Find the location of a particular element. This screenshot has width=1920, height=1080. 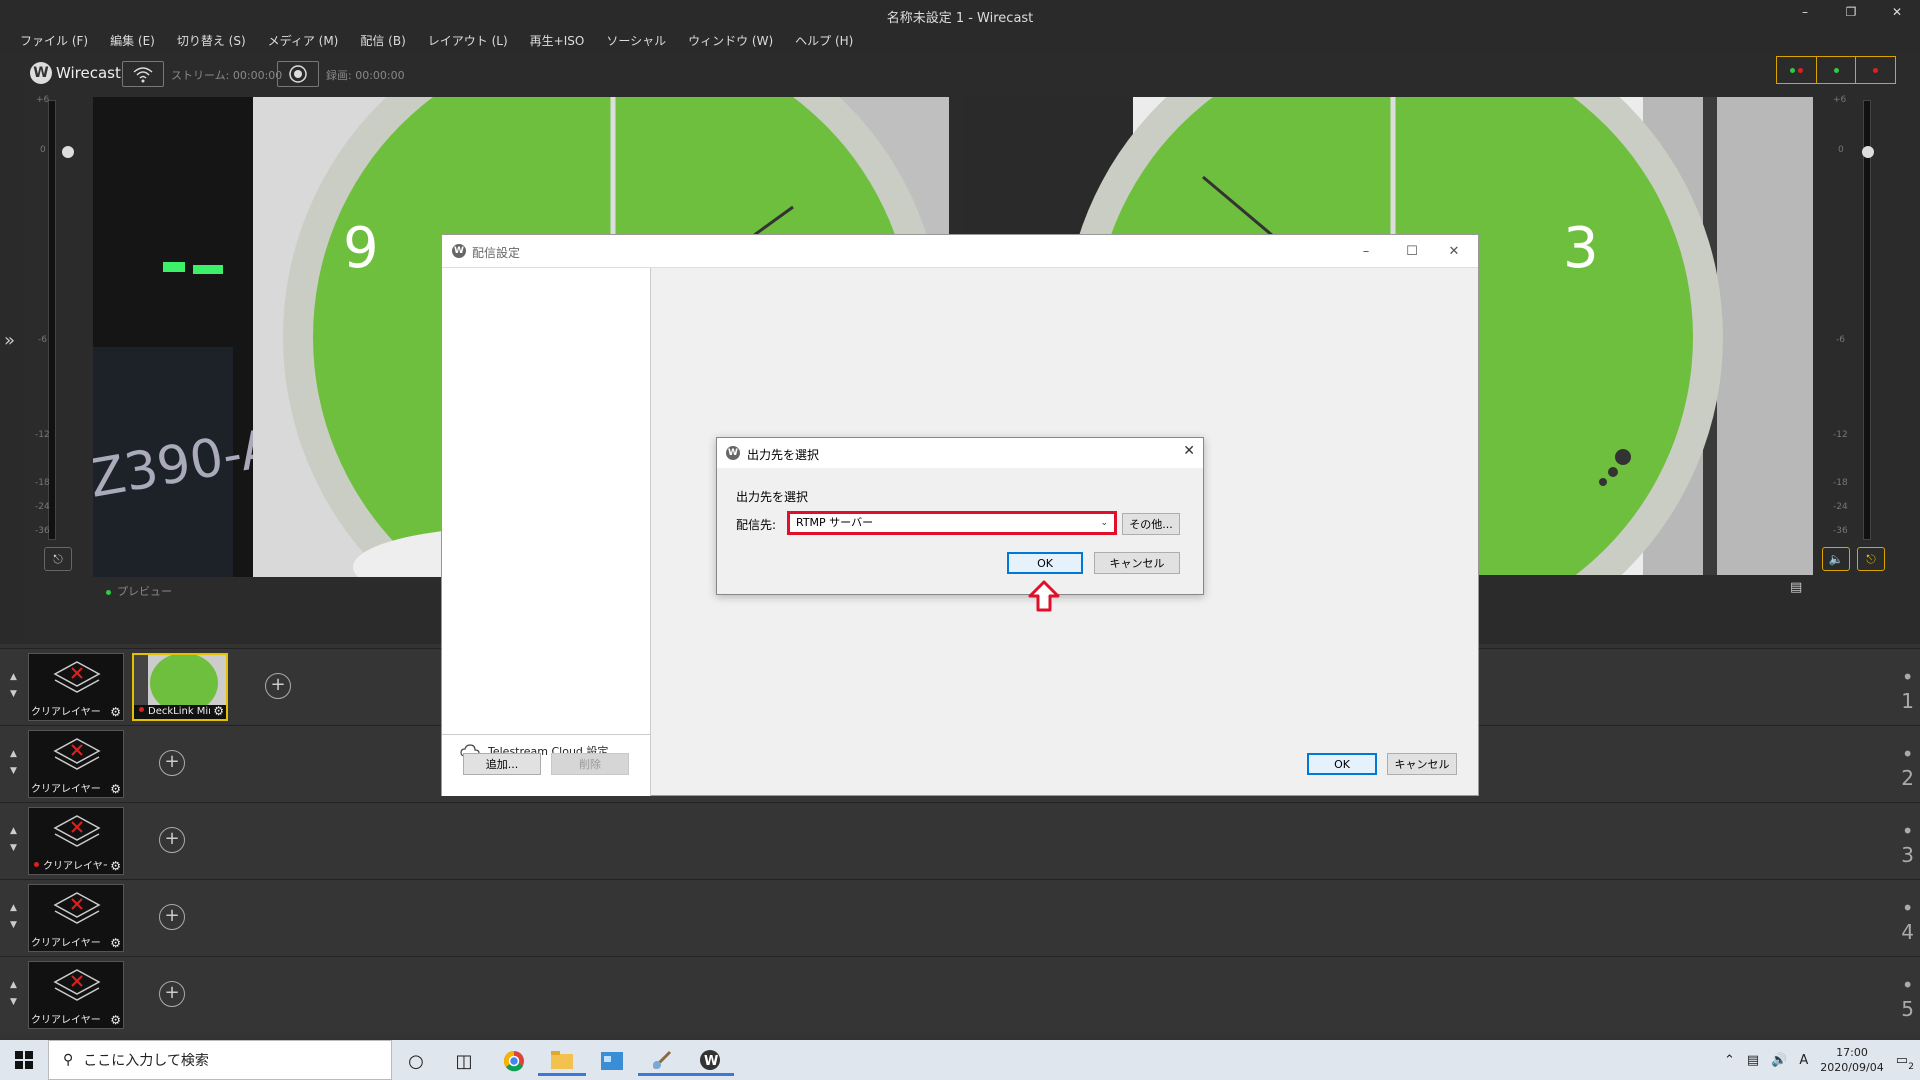

select-output-title: 出力先を選択 is located at coordinates (783, 455).